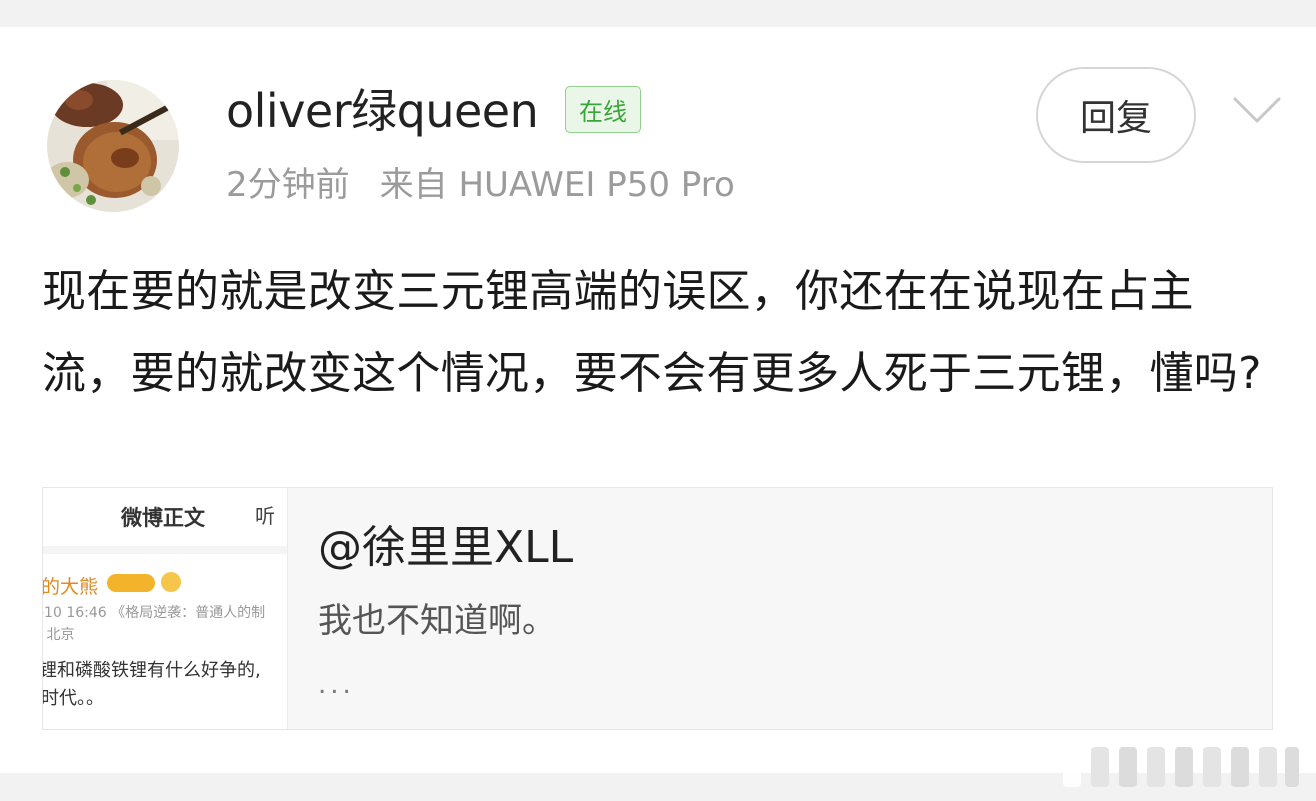 The width and height of the screenshot is (1316, 801). I want to click on thumbnail-text-line: 锂和磷酸铁锂有什么好争的,, so click(152, 670).